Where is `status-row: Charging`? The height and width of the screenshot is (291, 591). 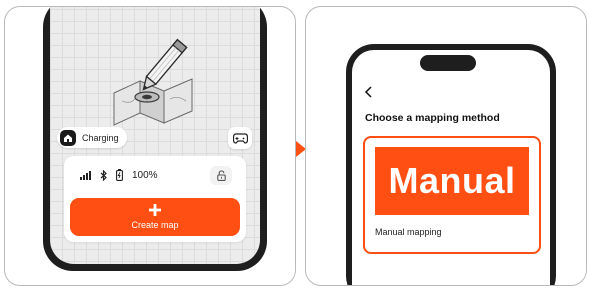
status-row: Charging is located at coordinates (155, 138).